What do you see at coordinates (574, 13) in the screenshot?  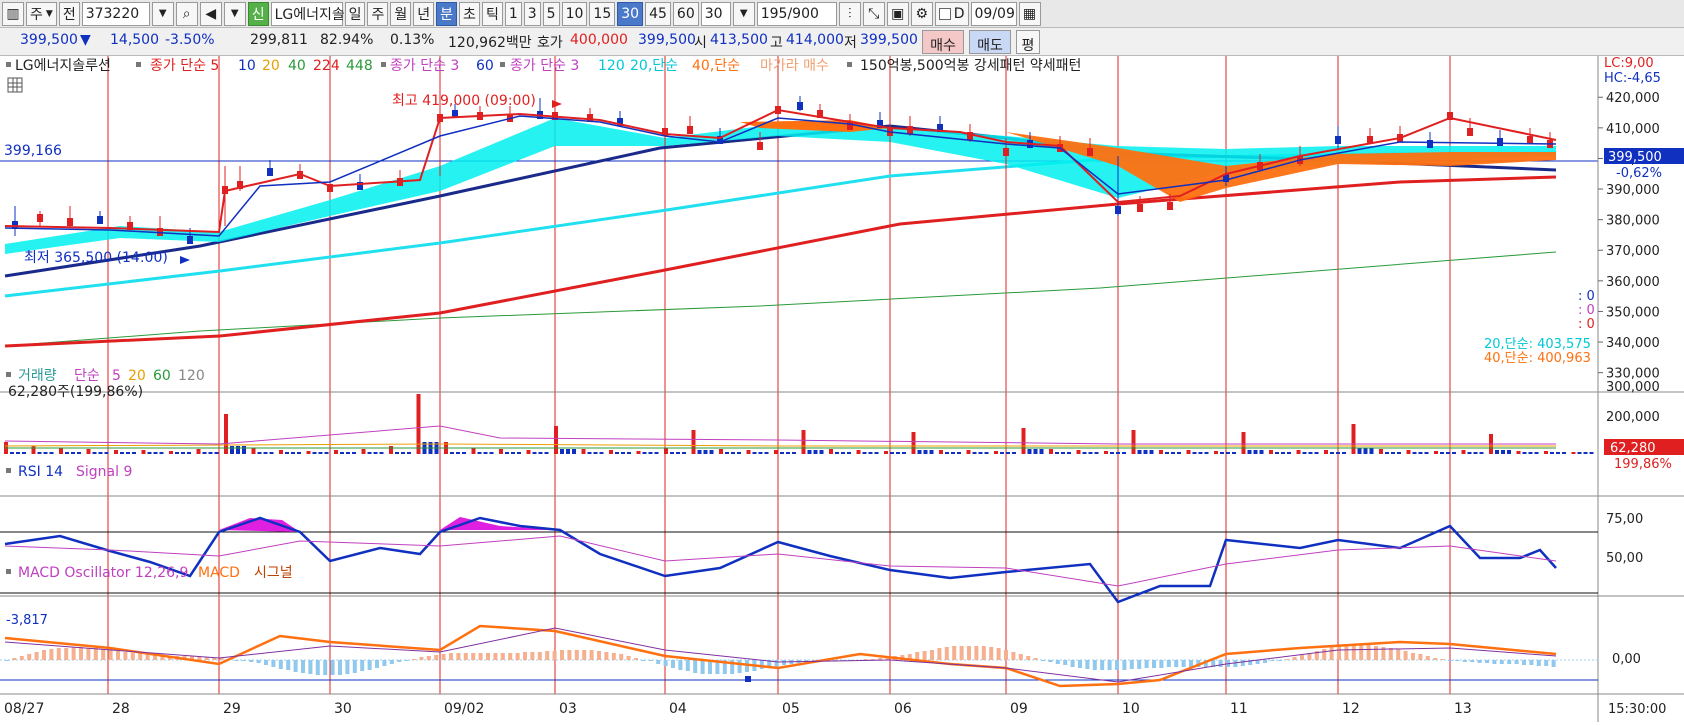 I see `interval-10: 10` at bounding box center [574, 13].